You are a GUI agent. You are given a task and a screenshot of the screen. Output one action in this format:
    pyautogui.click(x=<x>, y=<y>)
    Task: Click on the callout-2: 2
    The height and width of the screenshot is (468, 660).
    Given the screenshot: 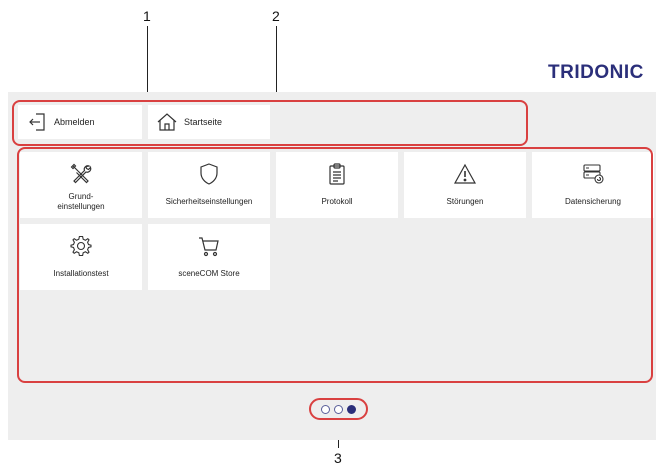 What is the action you would take?
    pyautogui.click(x=276, y=16)
    